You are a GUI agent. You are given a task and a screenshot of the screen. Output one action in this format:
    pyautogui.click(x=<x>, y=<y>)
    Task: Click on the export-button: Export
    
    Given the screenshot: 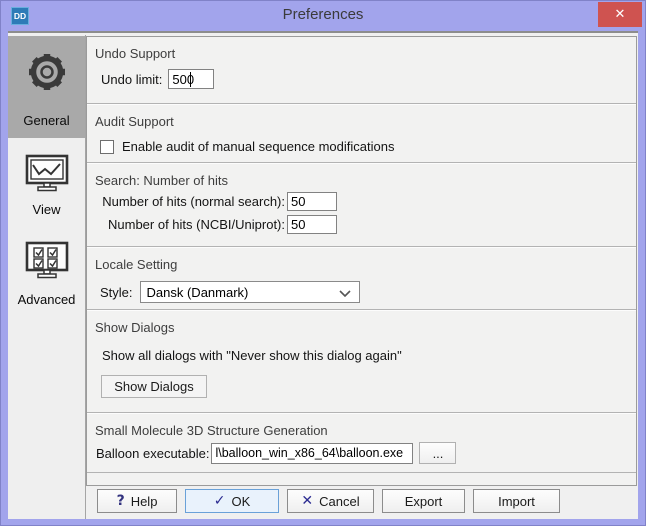 What is the action you would take?
    pyautogui.click(x=423, y=501)
    